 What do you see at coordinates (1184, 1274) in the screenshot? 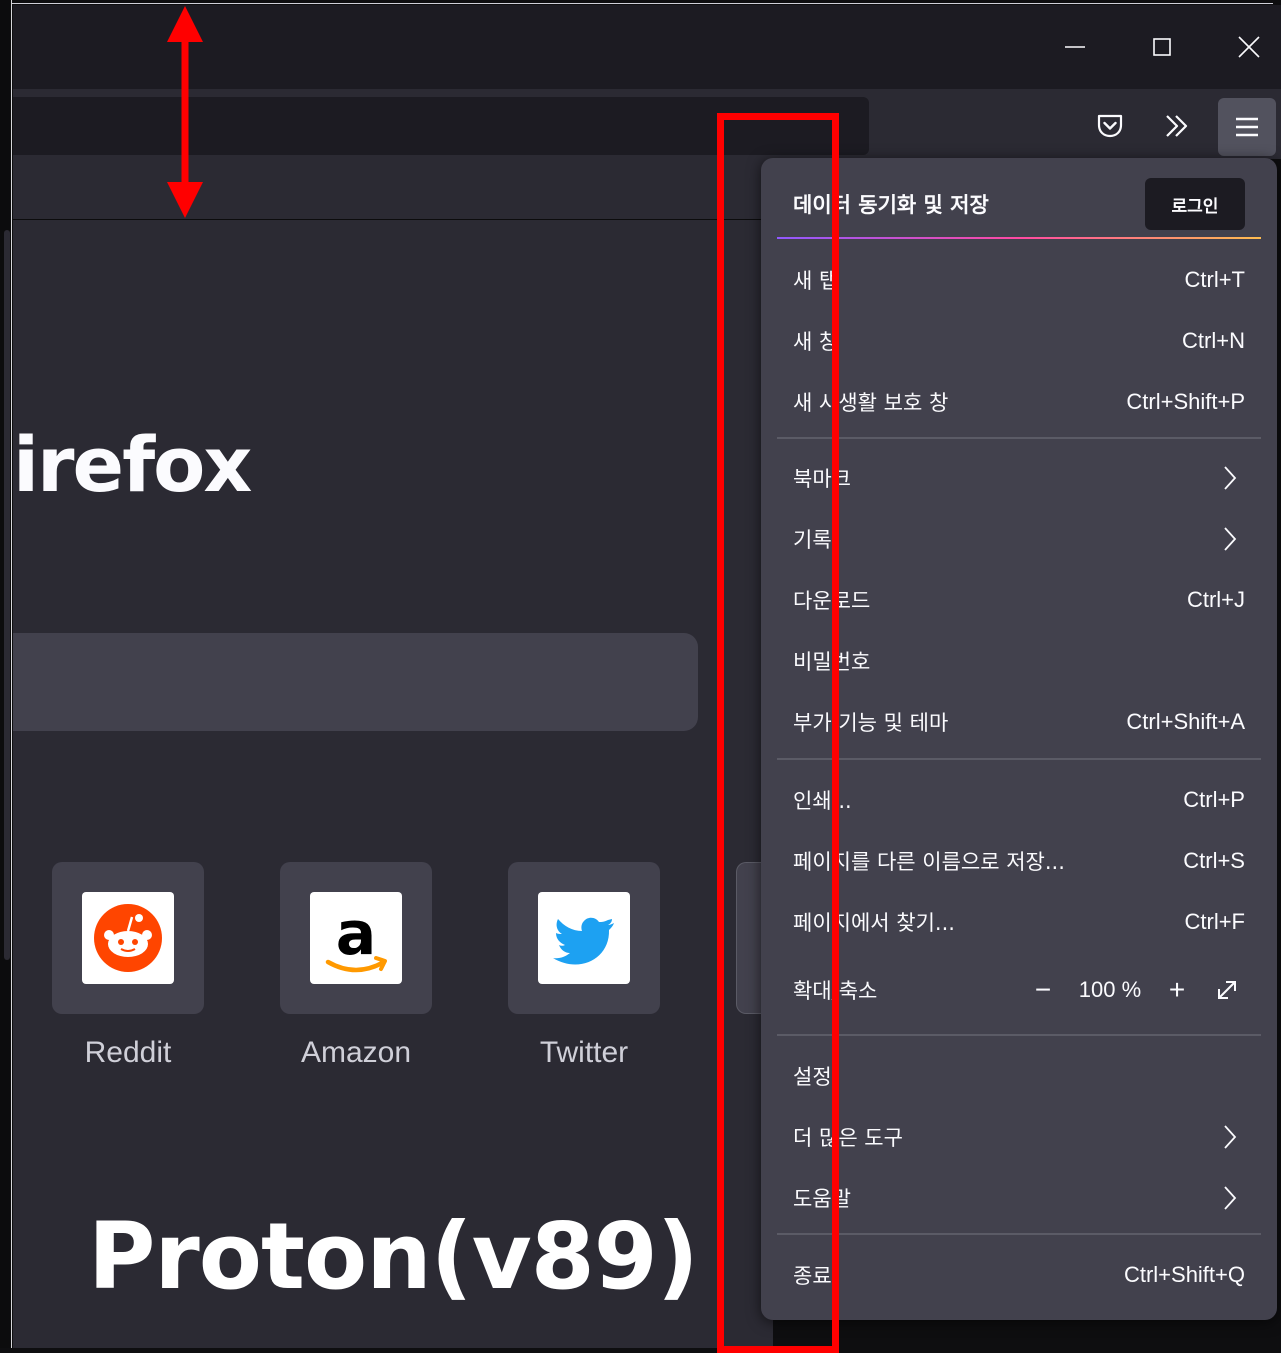
I see `menu-item-shortcut: Ctrl+Shift+Q` at bounding box center [1184, 1274].